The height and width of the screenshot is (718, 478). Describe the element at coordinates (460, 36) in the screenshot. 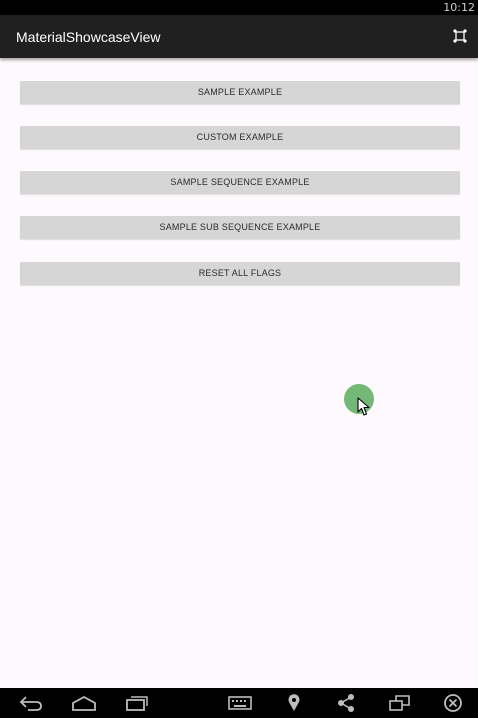

I see `fullscreen-toggle-icon` at that location.